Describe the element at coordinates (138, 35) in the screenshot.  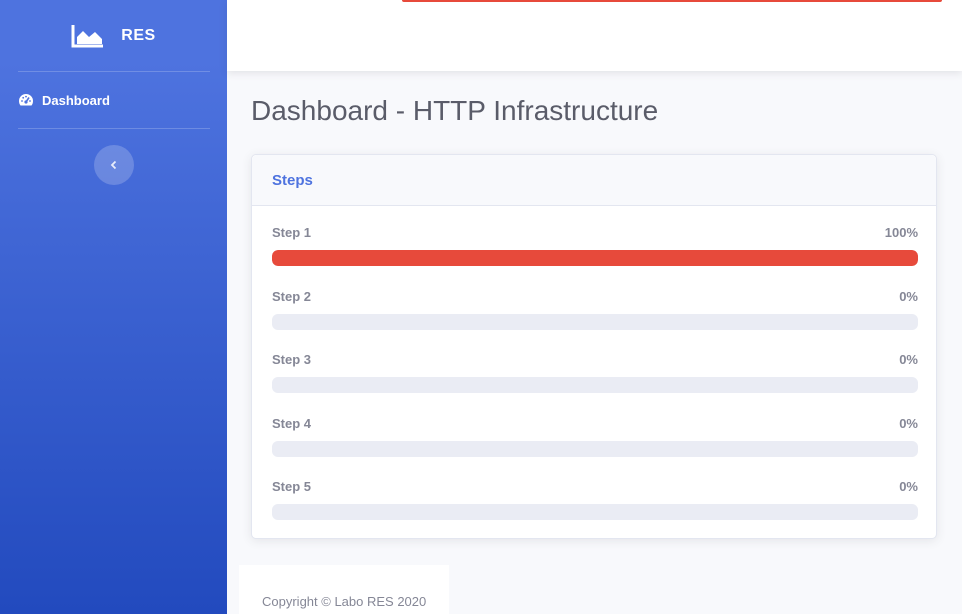
I see `brand-name: RES` at that location.